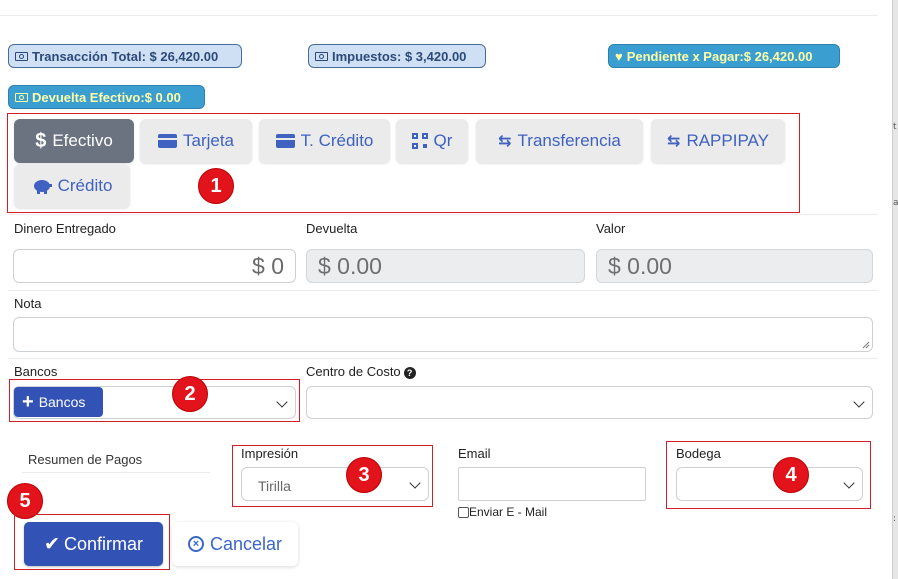 This screenshot has height=579, width=898. Describe the element at coordinates (41, 140) in the screenshot. I see `dollar-icon: $` at that location.